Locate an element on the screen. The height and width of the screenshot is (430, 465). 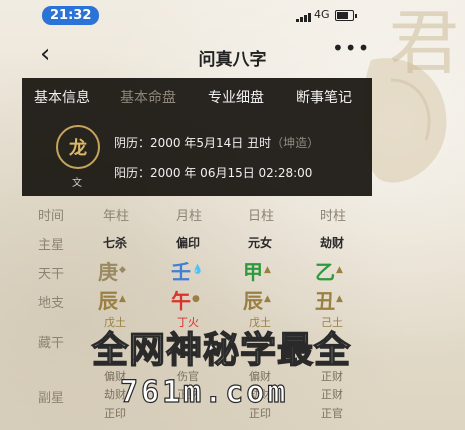
network-label: 4G is located at coordinates (322, 14).